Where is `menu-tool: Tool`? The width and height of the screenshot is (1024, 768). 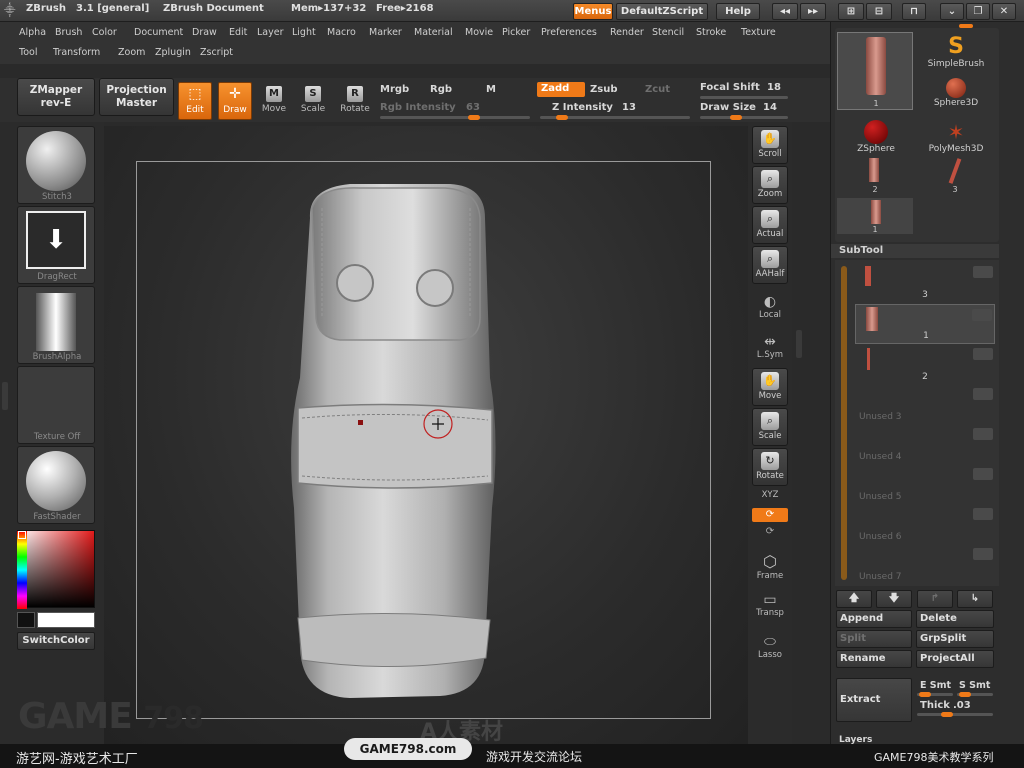
menu-tool: Tool is located at coordinates (28, 52).